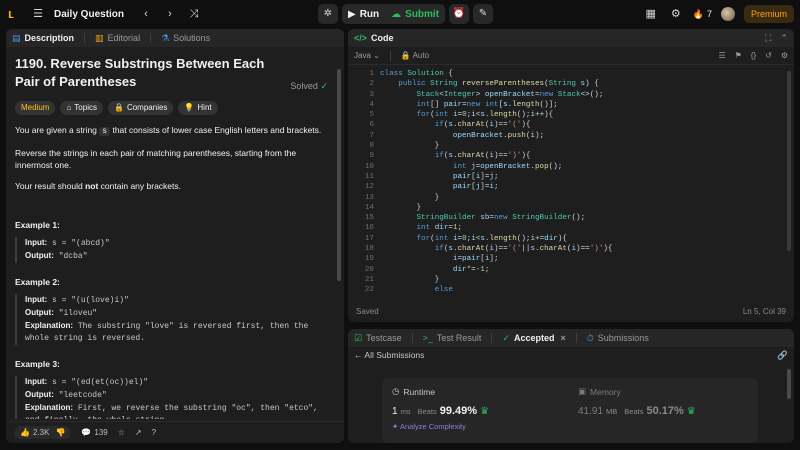 This screenshot has height=450, width=800. What do you see at coordinates (768, 38) in the screenshot?
I see `expand-icon: ⛶` at bounding box center [768, 38].